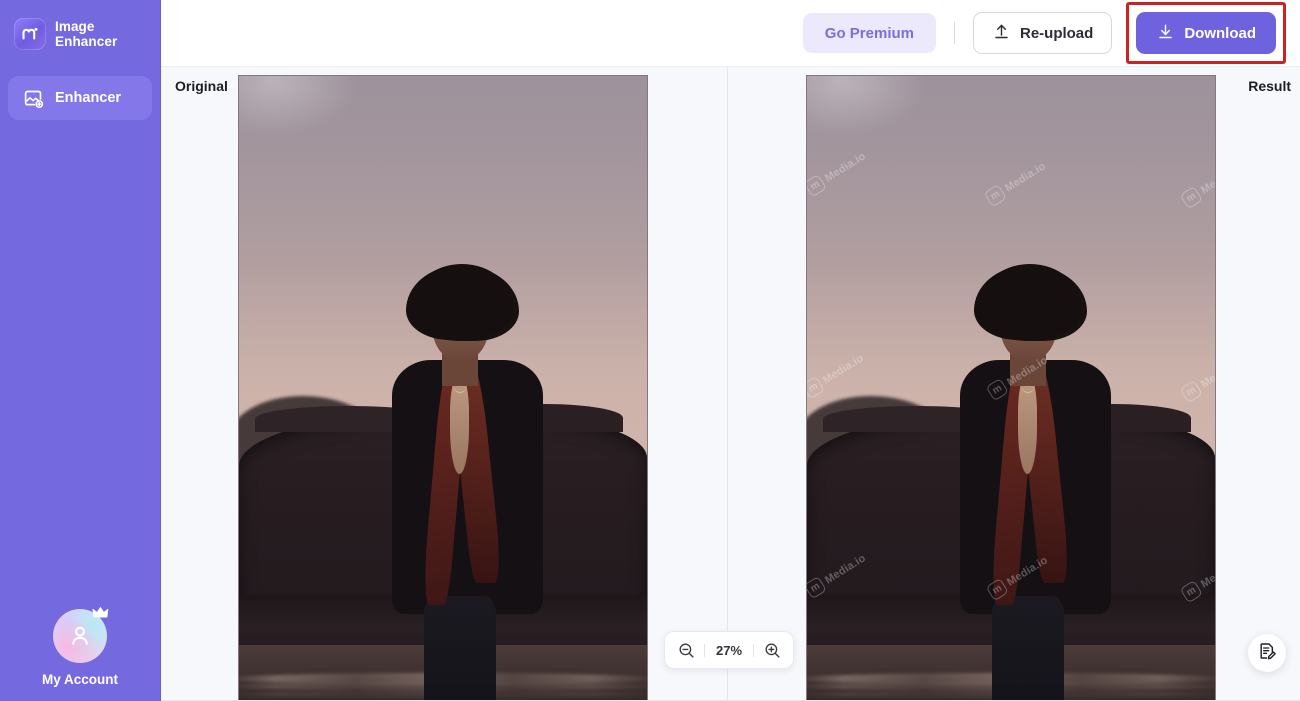 The image size is (1300, 701). I want to click on original-pane-label: Original, so click(201, 86).